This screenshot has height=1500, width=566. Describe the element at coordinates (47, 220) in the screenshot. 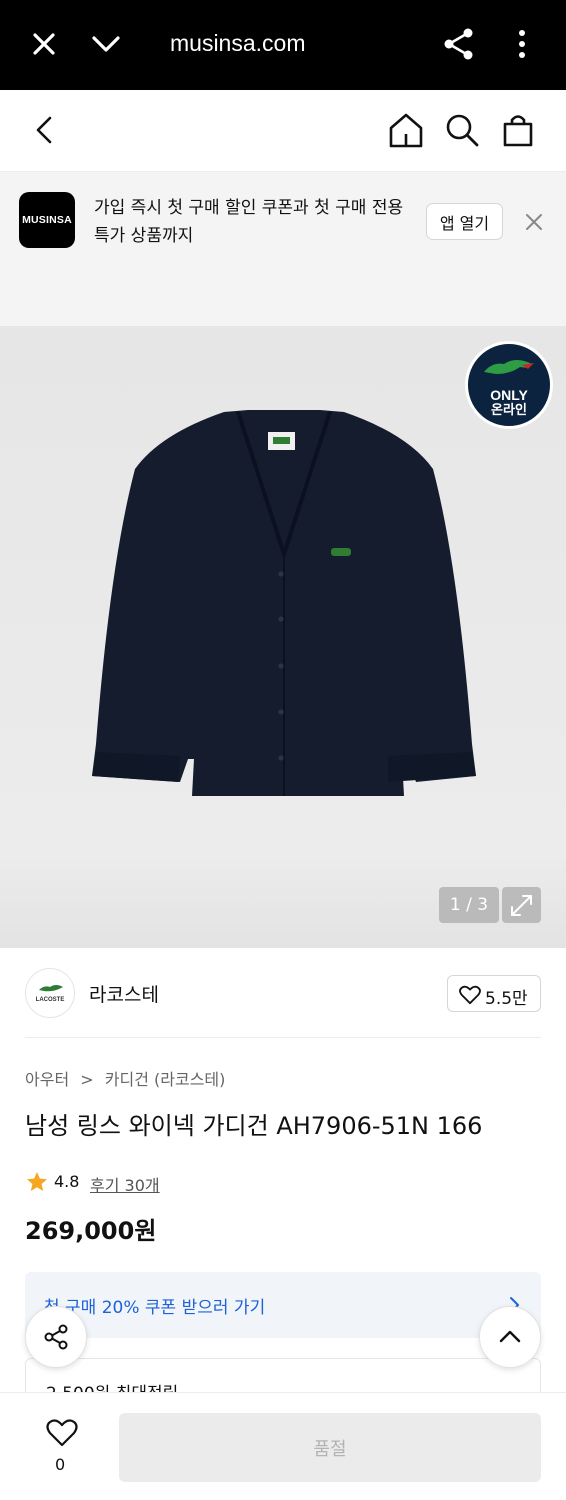

I see `musinsa-logo: MUSINSA` at that location.